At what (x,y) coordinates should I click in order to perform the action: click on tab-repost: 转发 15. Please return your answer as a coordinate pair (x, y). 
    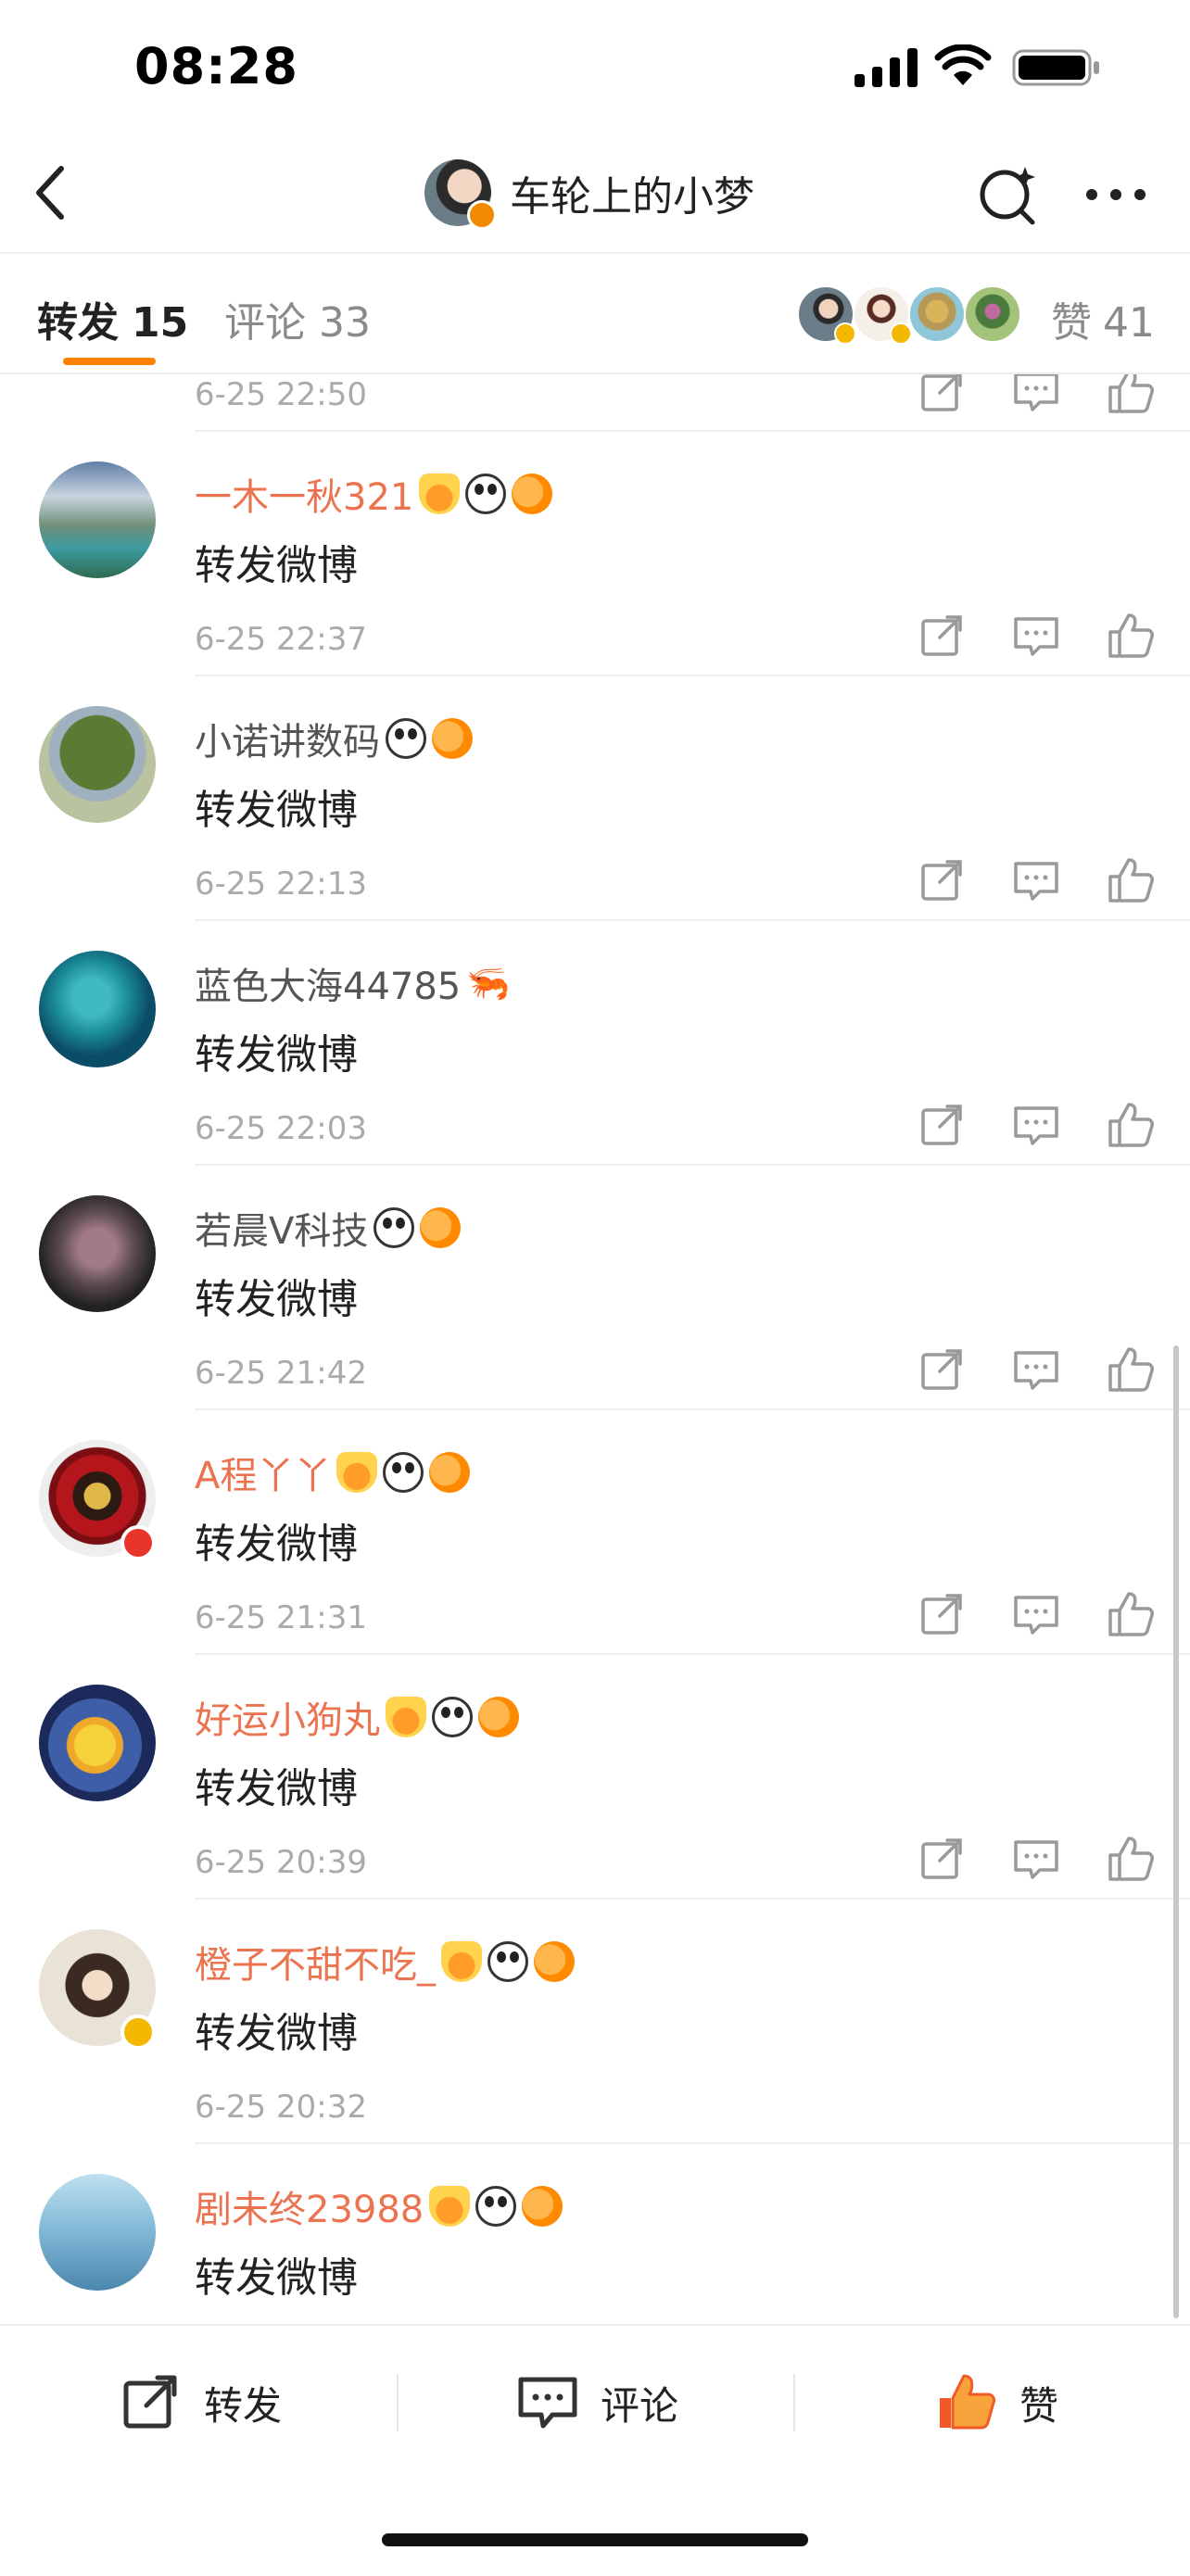
    Looking at the image, I should click on (112, 319).